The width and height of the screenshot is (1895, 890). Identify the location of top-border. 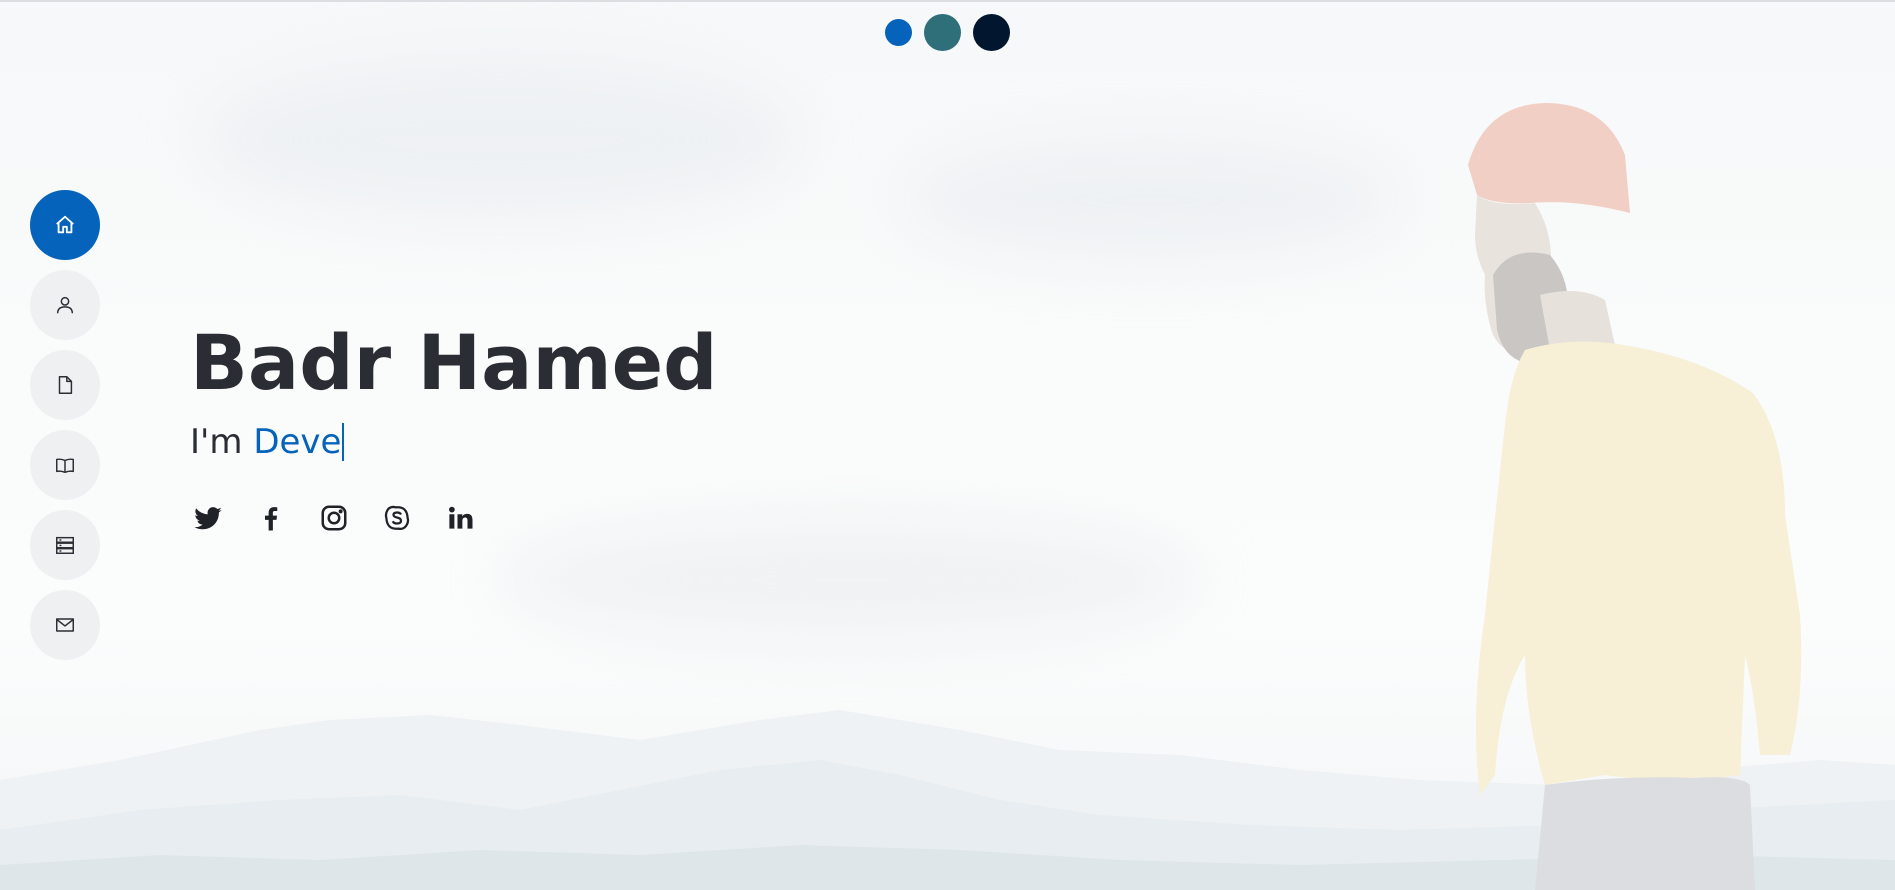
(947, 1).